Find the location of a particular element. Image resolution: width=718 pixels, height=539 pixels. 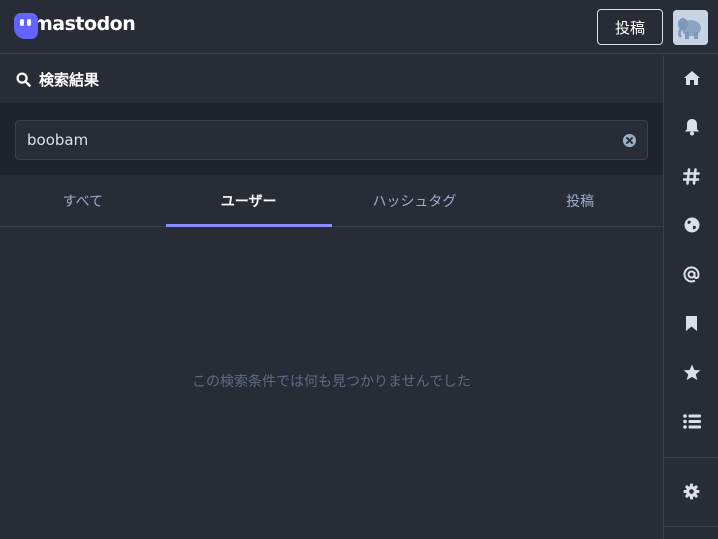

nav-explore is located at coordinates (691, 176).